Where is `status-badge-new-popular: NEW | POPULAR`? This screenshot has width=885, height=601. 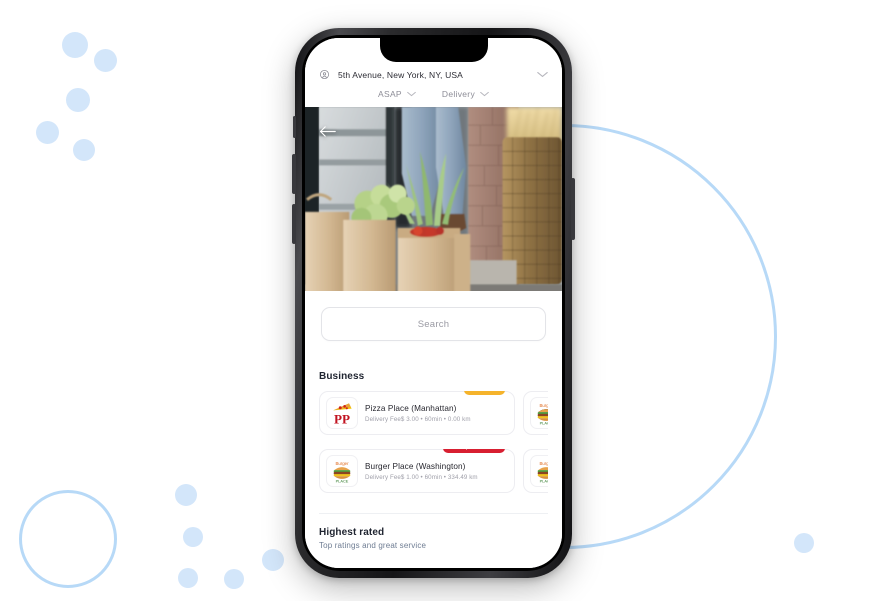 status-badge-new-popular: NEW | POPULAR is located at coordinates (473, 451).